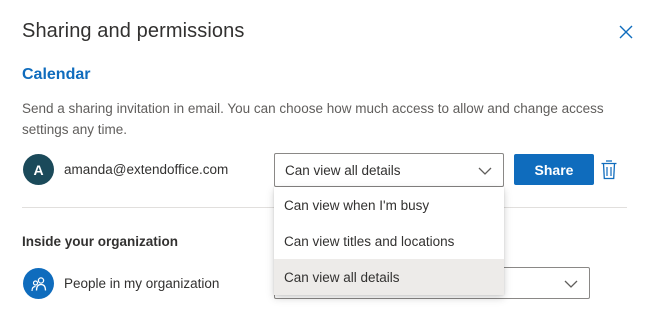 This screenshot has width=648, height=329. What do you see at coordinates (38, 169) in the screenshot?
I see `avatar: A` at bounding box center [38, 169].